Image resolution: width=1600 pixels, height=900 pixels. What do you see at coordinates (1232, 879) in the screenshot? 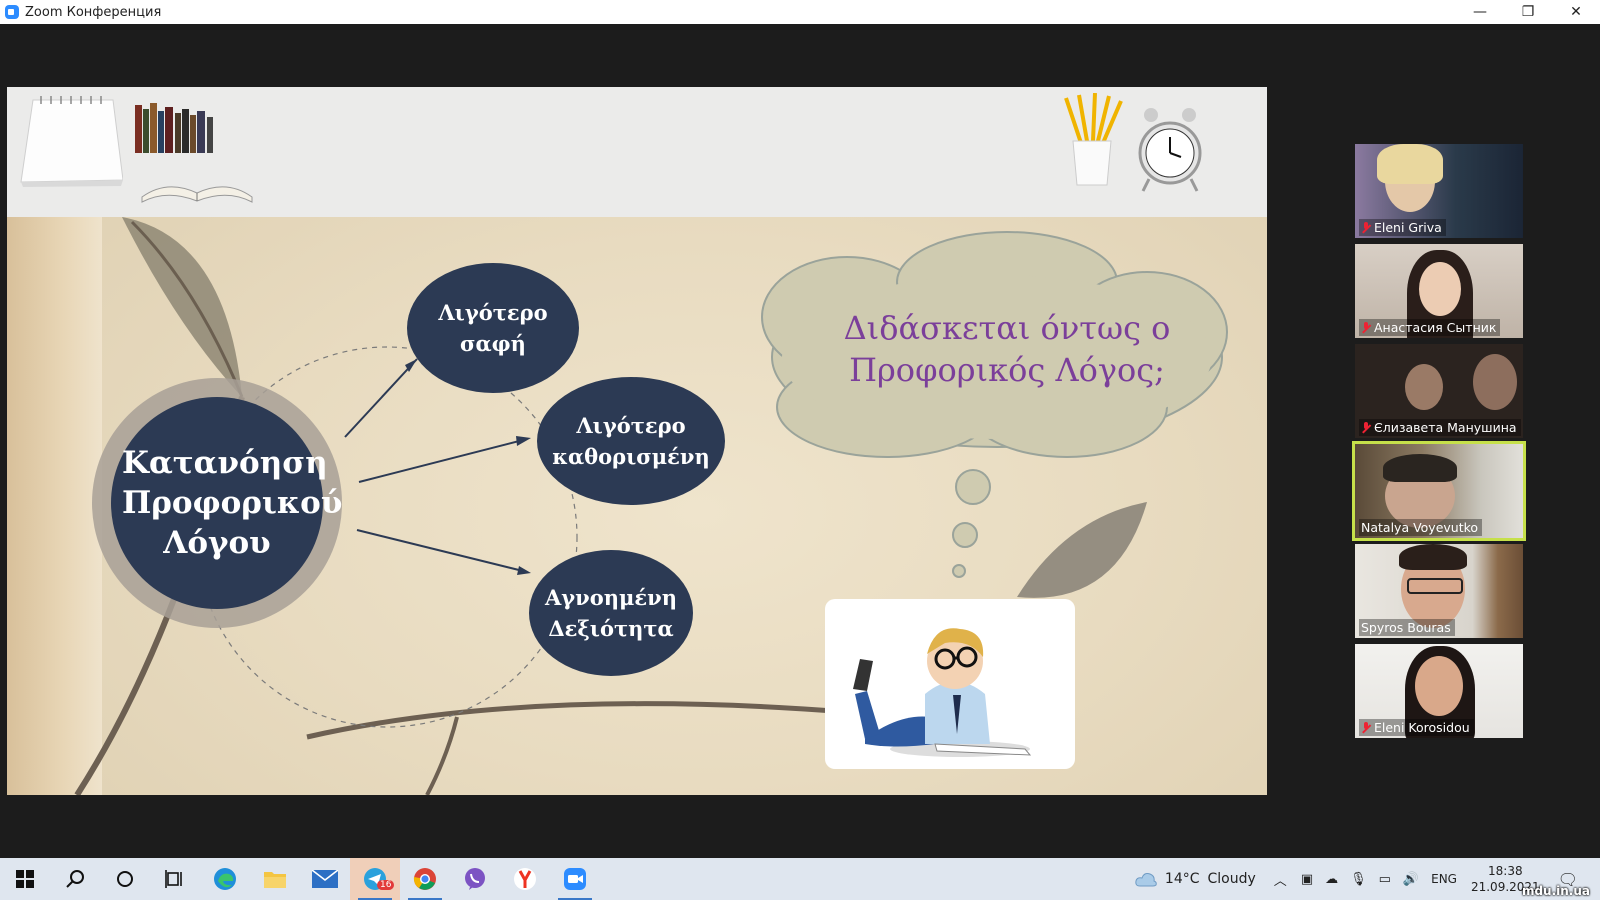
I see `weather-condition: Cloudy` at bounding box center [1232, 879].